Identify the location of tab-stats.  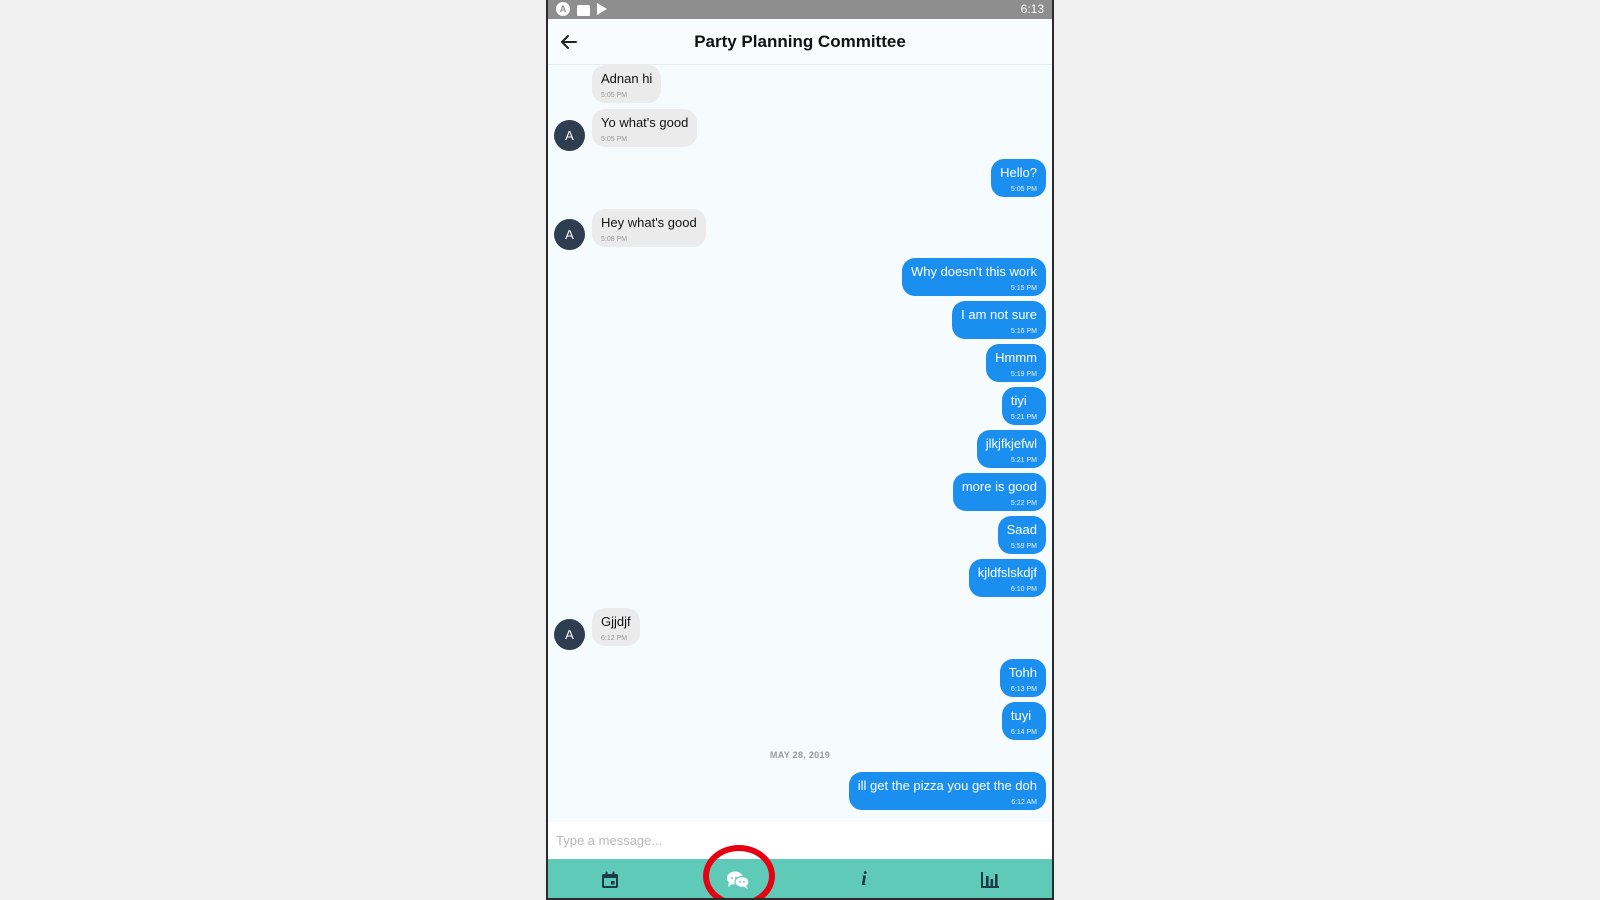
(990, 878).